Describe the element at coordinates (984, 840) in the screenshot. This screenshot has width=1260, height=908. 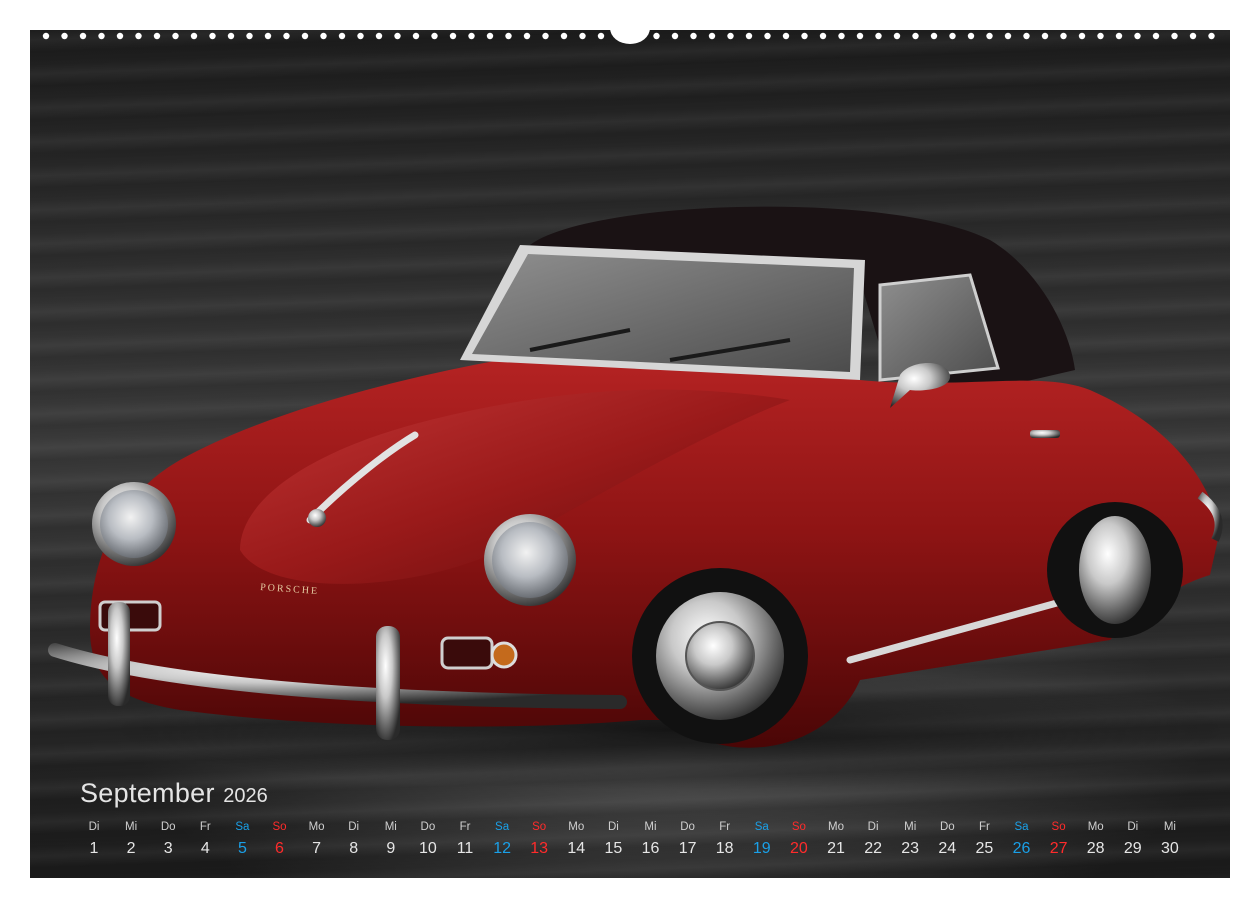
I see `day-cell: Fr 25` at that location.